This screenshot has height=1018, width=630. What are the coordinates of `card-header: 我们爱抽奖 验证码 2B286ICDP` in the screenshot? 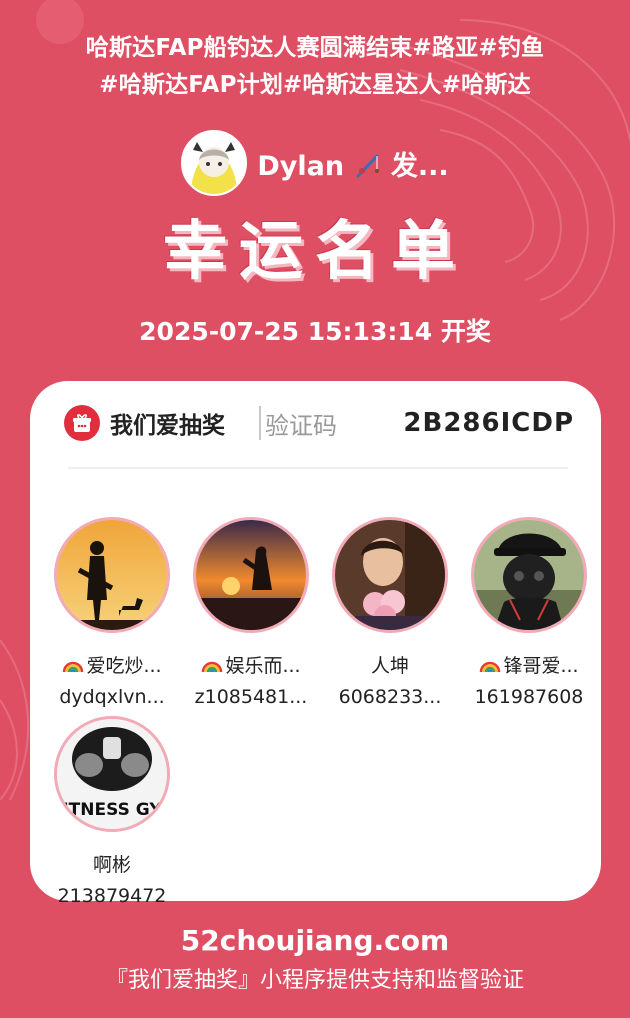 It's located at (319, 423).